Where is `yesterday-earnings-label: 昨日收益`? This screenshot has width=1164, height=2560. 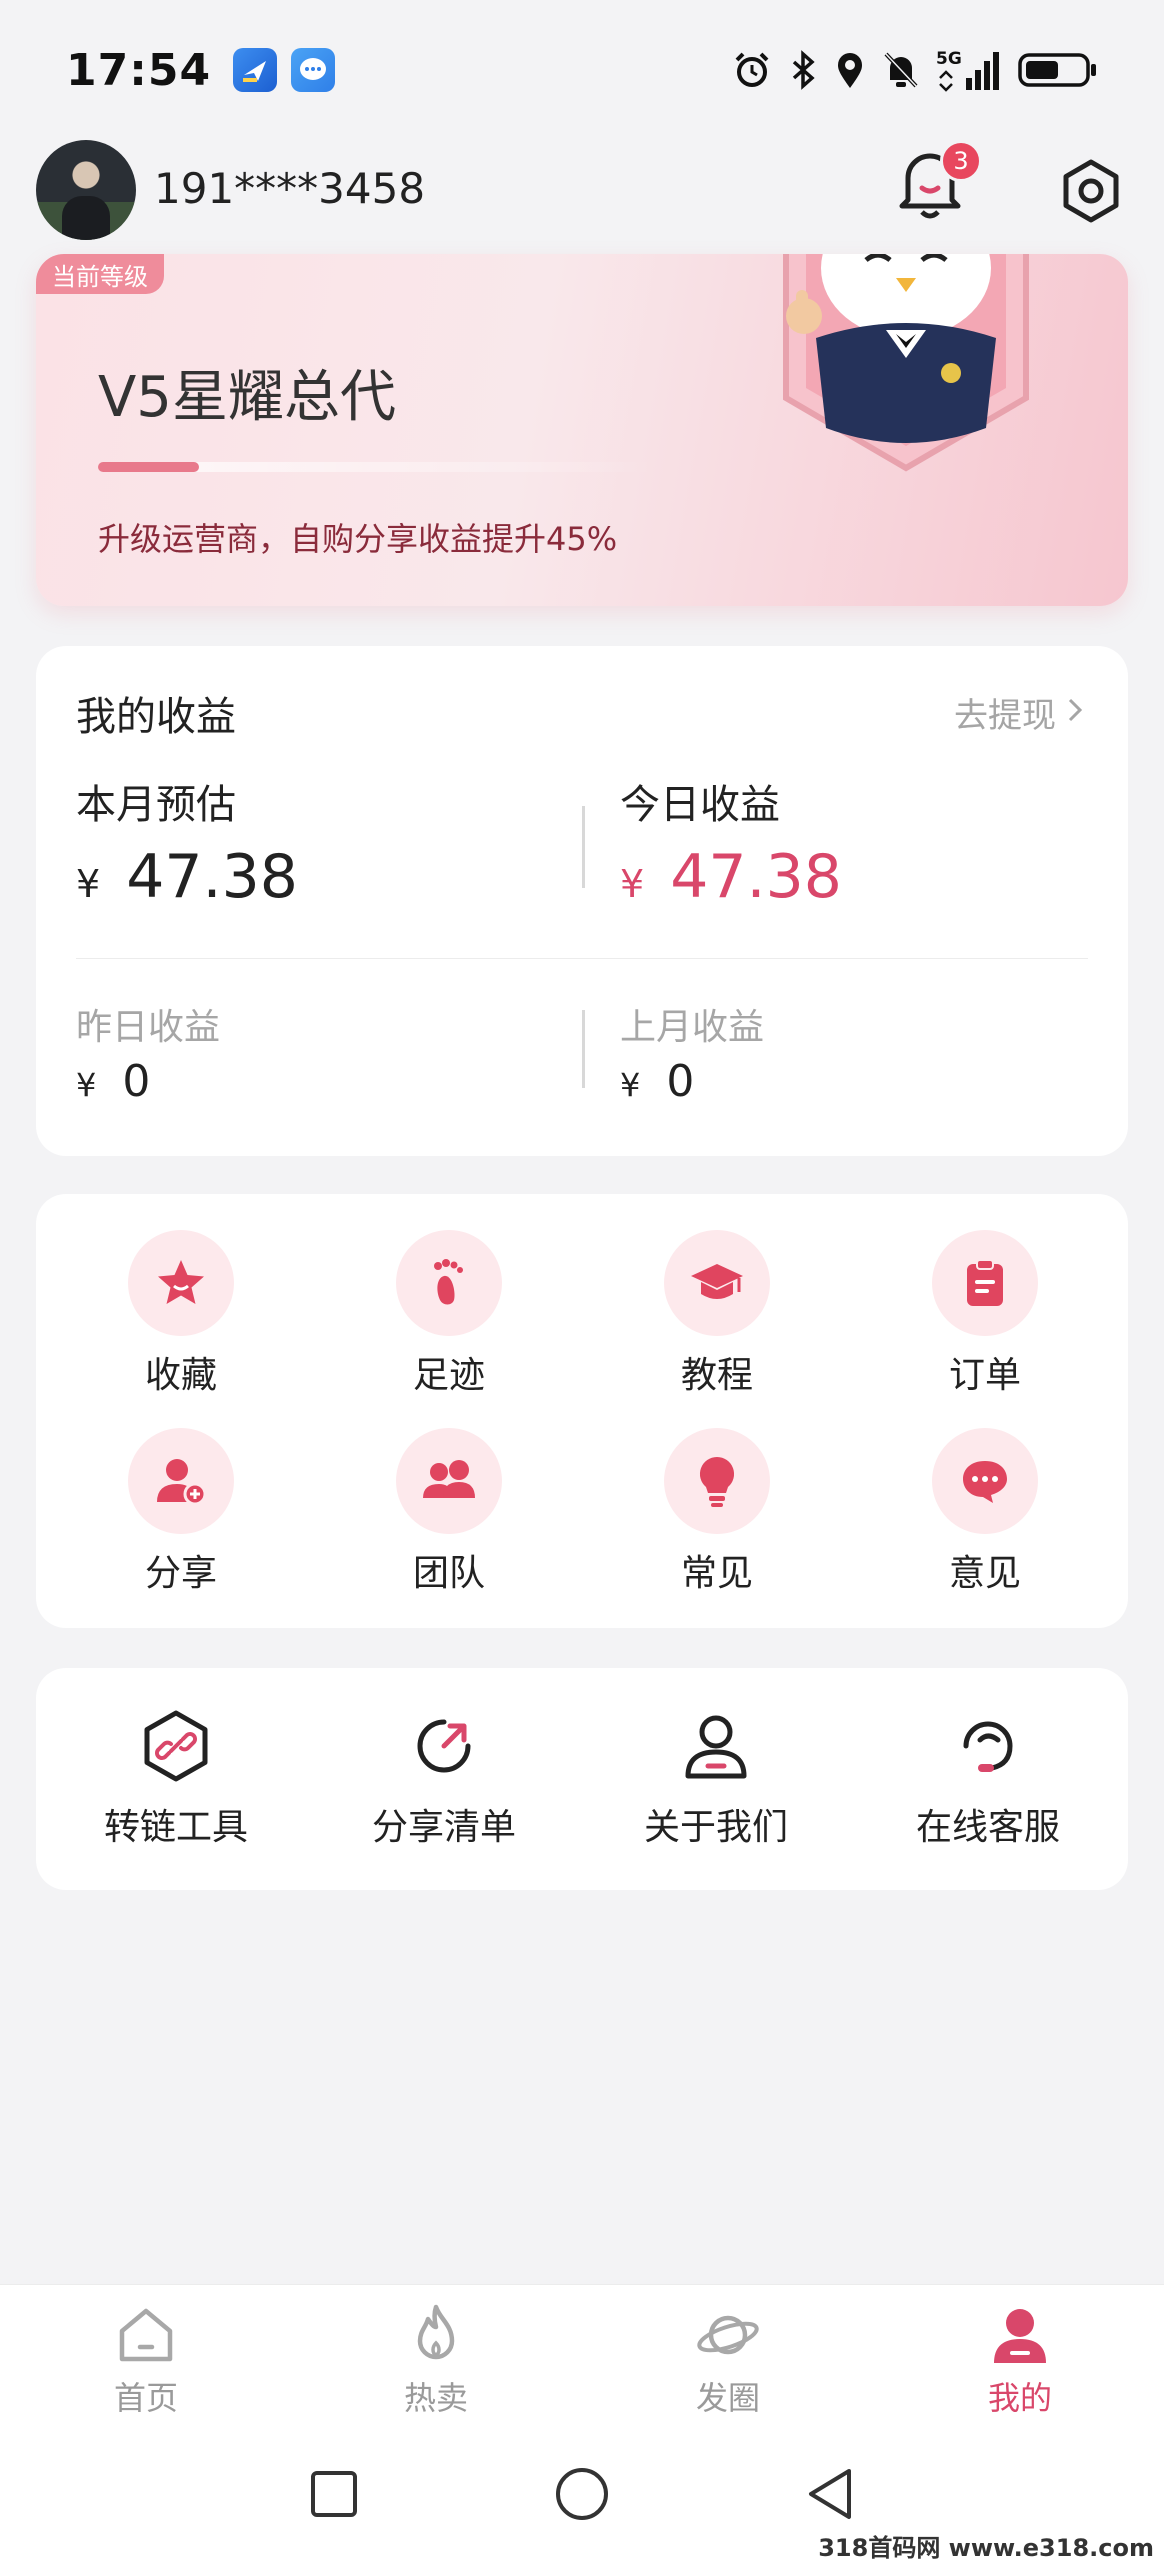 yesterday-earnings-label: 昨日收益 is located at coordinates (148, 1027).